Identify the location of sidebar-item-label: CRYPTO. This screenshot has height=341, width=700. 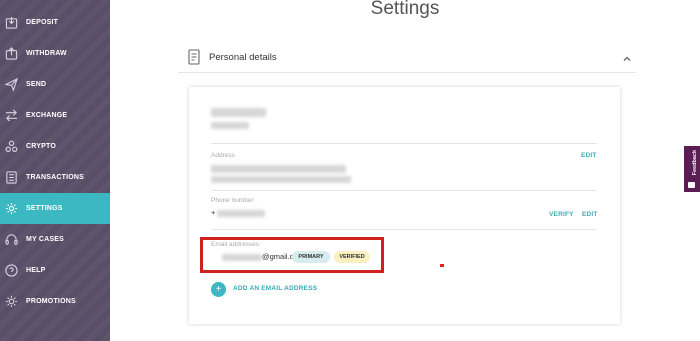
(41, 146).